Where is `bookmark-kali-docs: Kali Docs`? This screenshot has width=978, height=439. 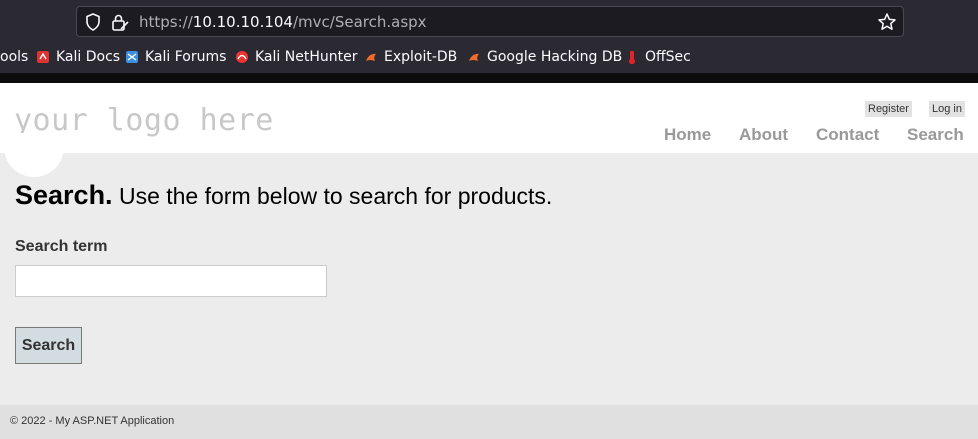
bookmark-kali-docs: Kali Docs is located at coordinates (78, 57).